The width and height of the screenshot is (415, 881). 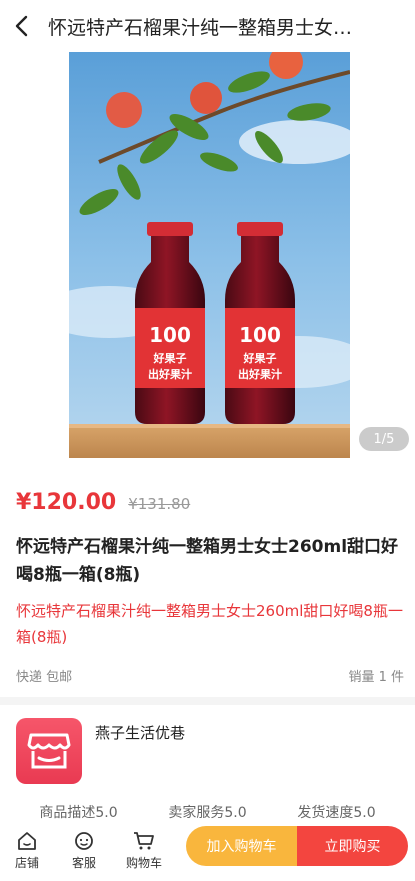 What do you see at coordinates (384, 439) in the screenshot?
I see `image-counter-badge: 1/5` at bounding box center [384, 439].